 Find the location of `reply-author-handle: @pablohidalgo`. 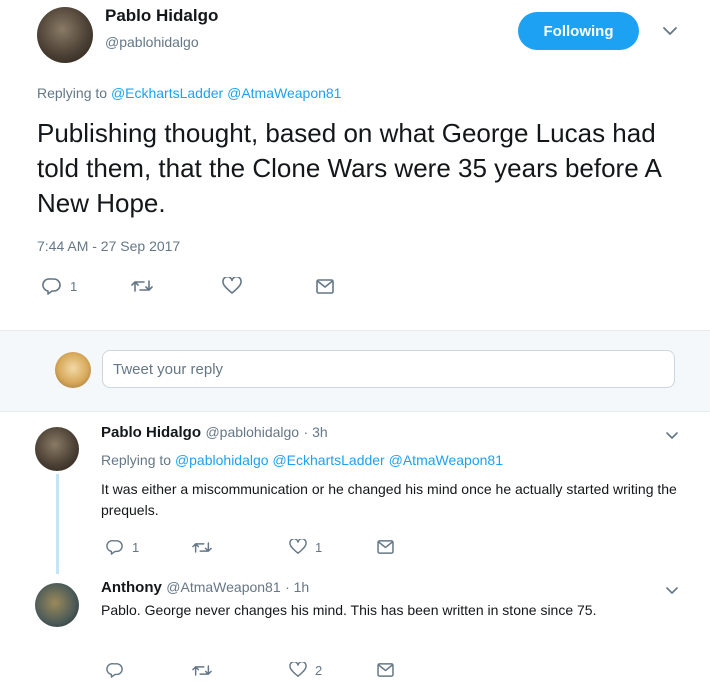

reply-author-handle: @pablohidalgo is located at coordinates (252, 432).